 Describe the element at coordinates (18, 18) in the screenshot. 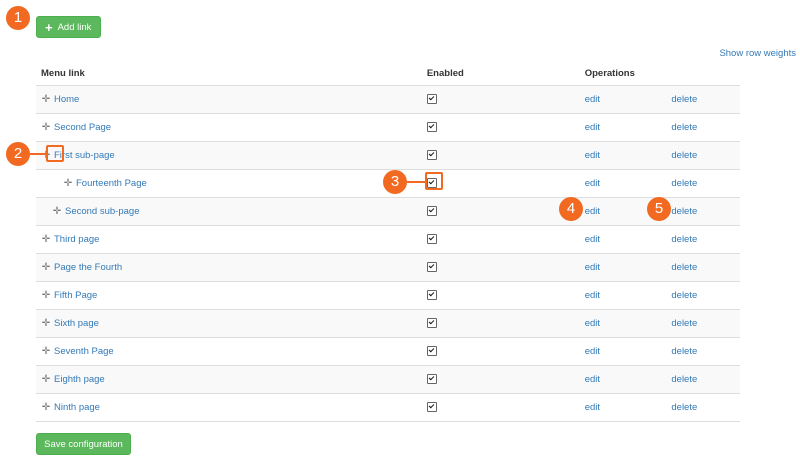

I see `callout-1: 1` at that location.